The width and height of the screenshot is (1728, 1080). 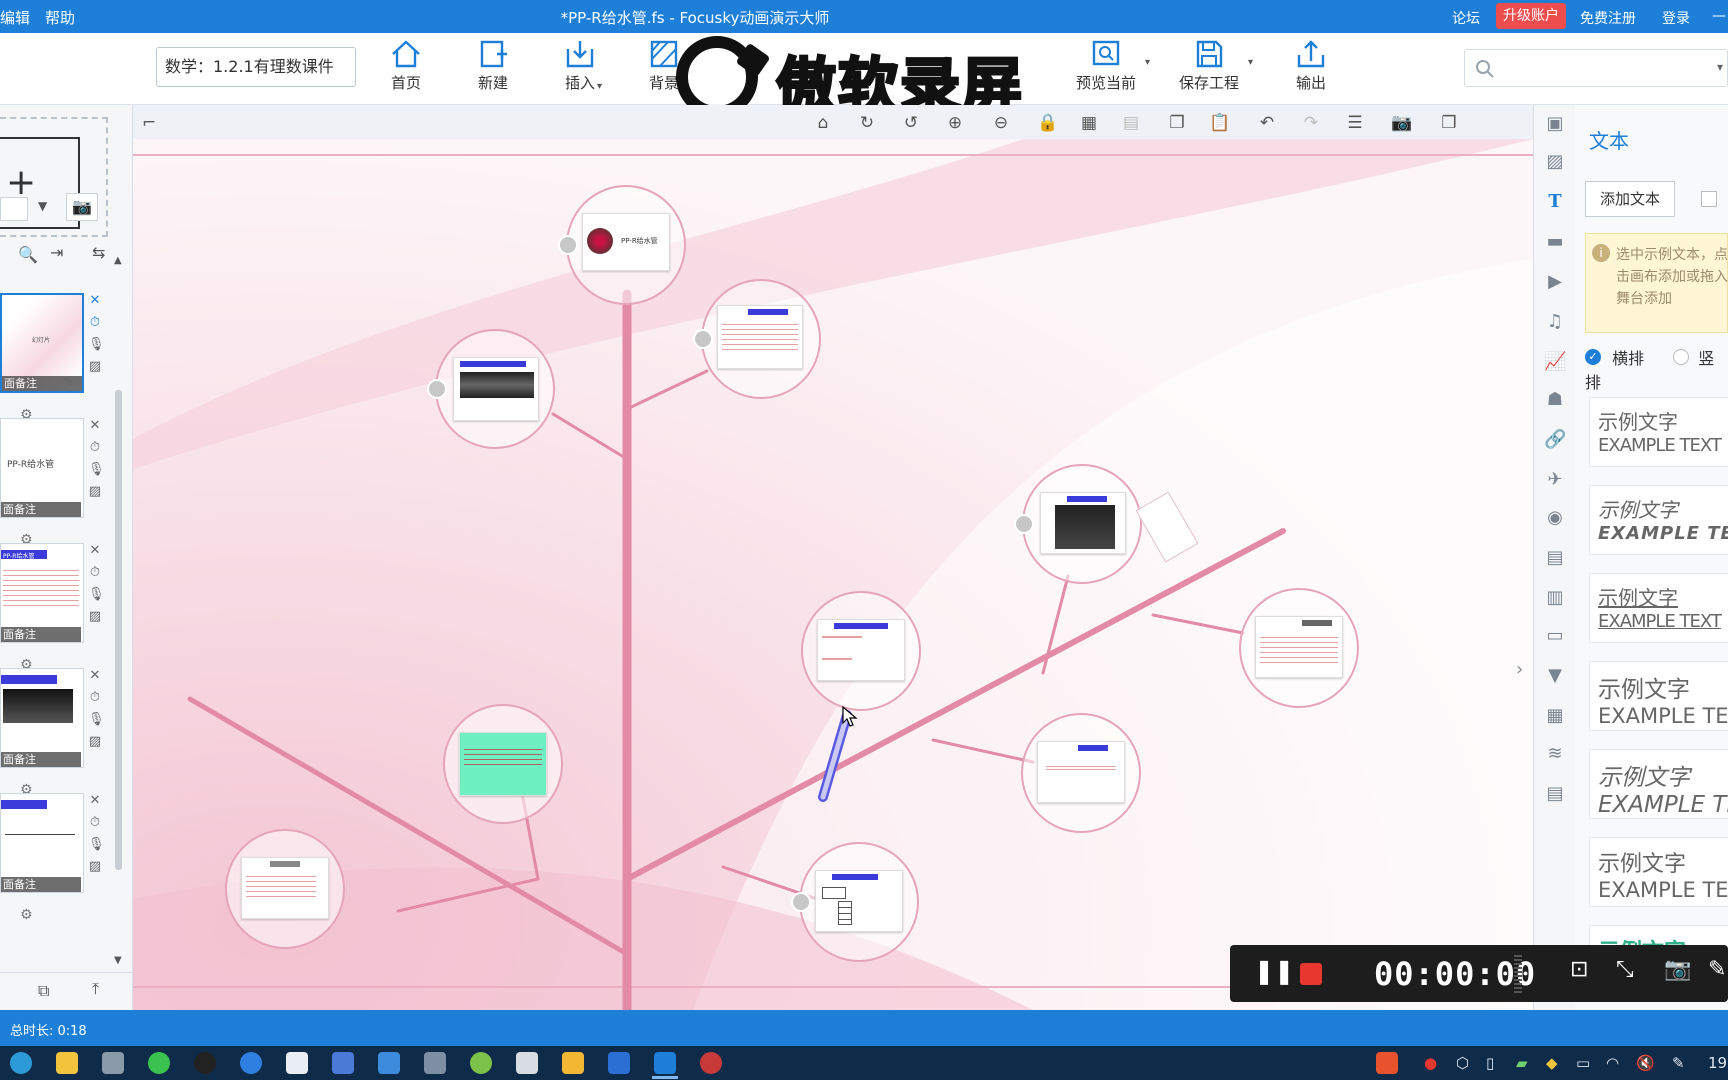 I want to click on slide-thumbnail: PP-R给水管 面备注, so click(x=42, y=593).